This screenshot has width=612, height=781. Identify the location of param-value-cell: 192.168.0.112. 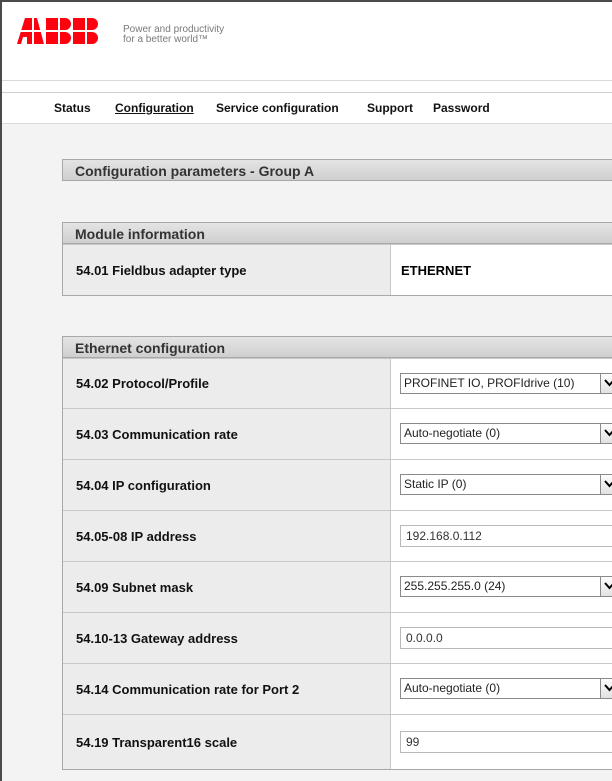
(501, 536).